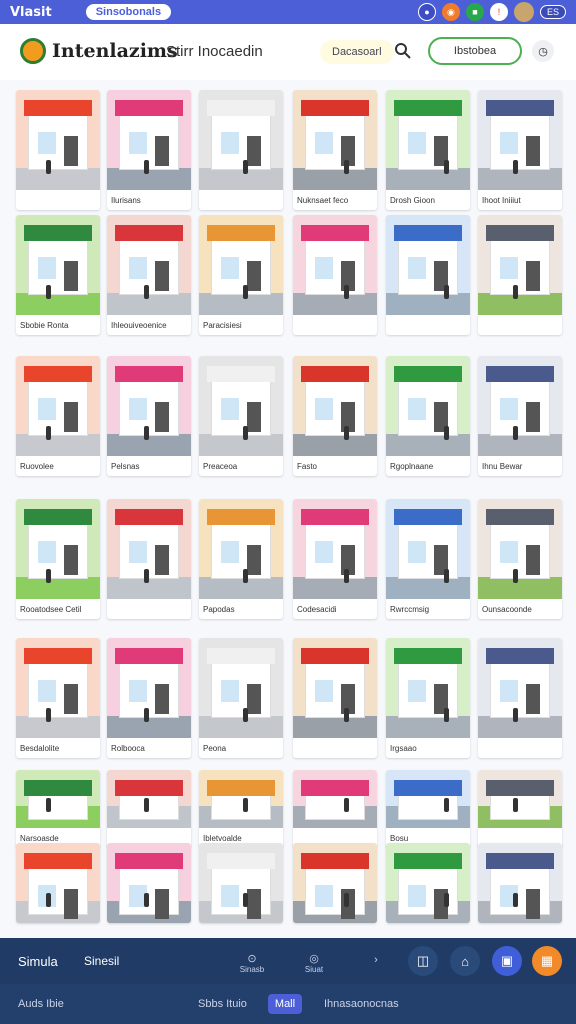 Image resolution: width=576 pixels, height=1024 pixels. I want to click on language-pill: ES, so click(552, 12).